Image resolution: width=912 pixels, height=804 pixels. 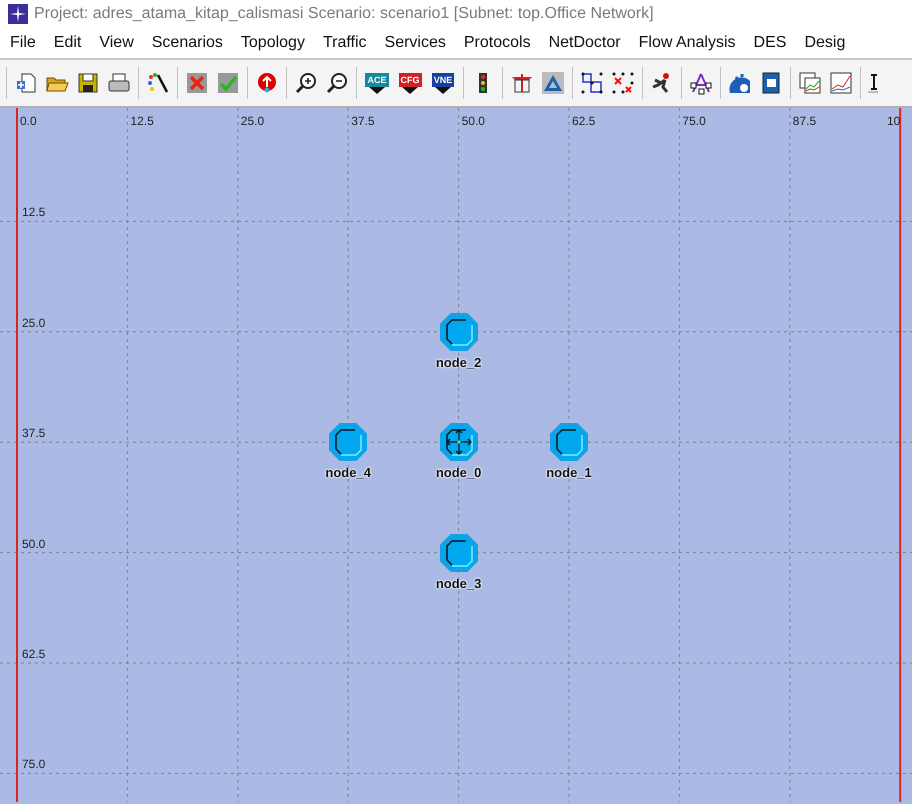 I want to click on menu-item: View, so click(x=116, y=43).